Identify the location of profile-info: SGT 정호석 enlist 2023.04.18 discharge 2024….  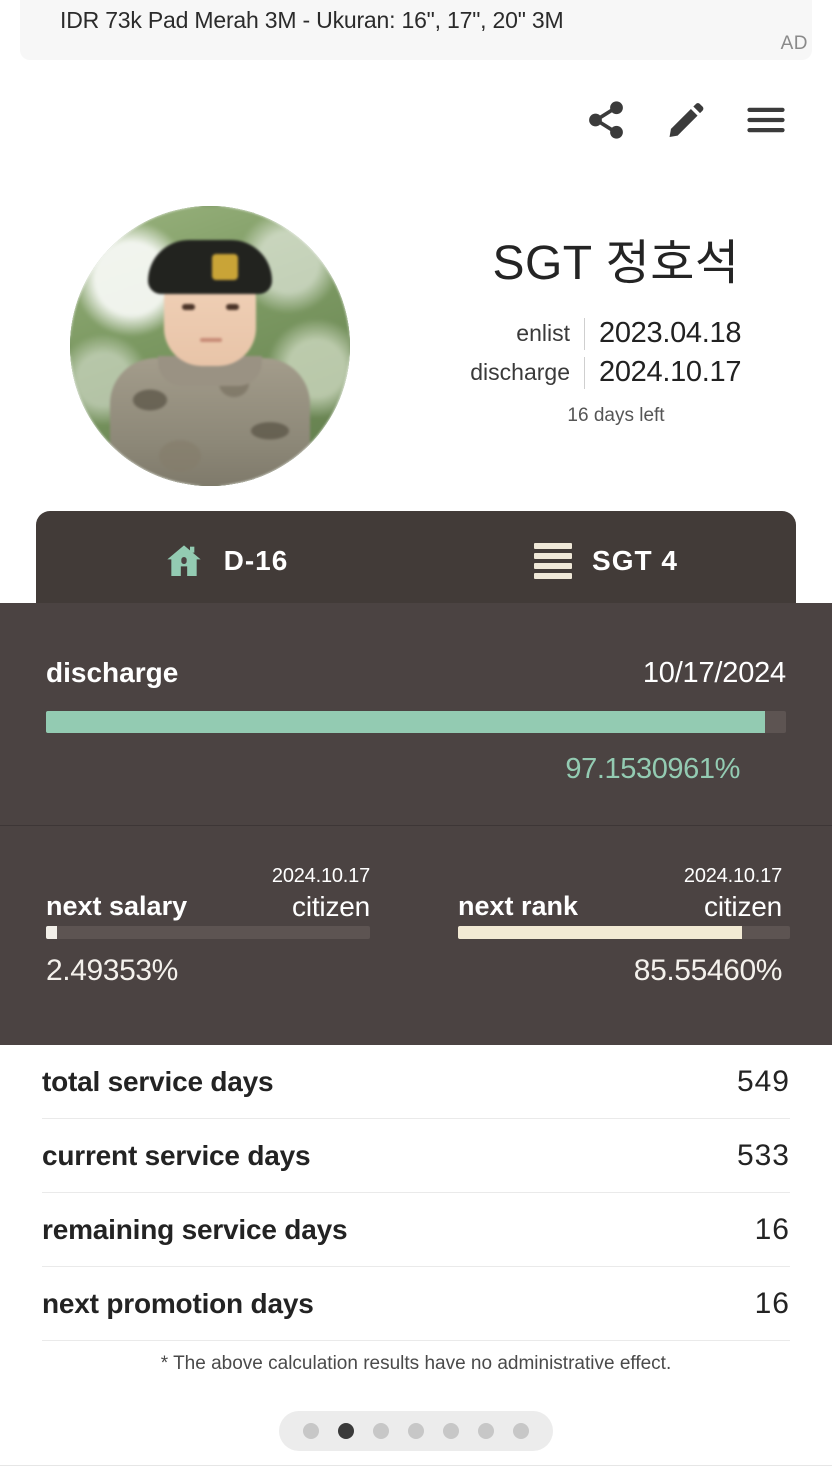
(616, 331).